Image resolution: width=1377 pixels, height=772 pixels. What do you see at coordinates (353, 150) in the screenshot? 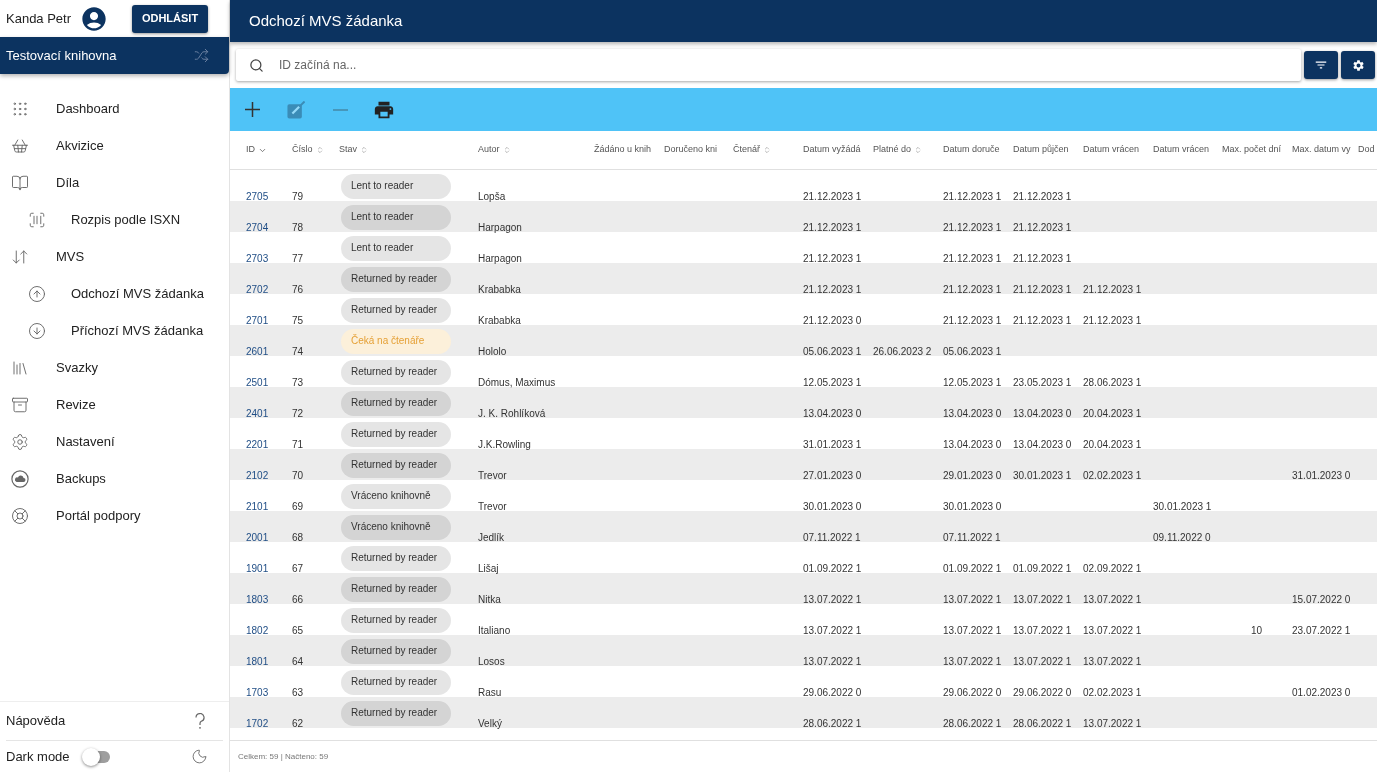
I see `column-header: Stav` at bounding box center [353, 150].